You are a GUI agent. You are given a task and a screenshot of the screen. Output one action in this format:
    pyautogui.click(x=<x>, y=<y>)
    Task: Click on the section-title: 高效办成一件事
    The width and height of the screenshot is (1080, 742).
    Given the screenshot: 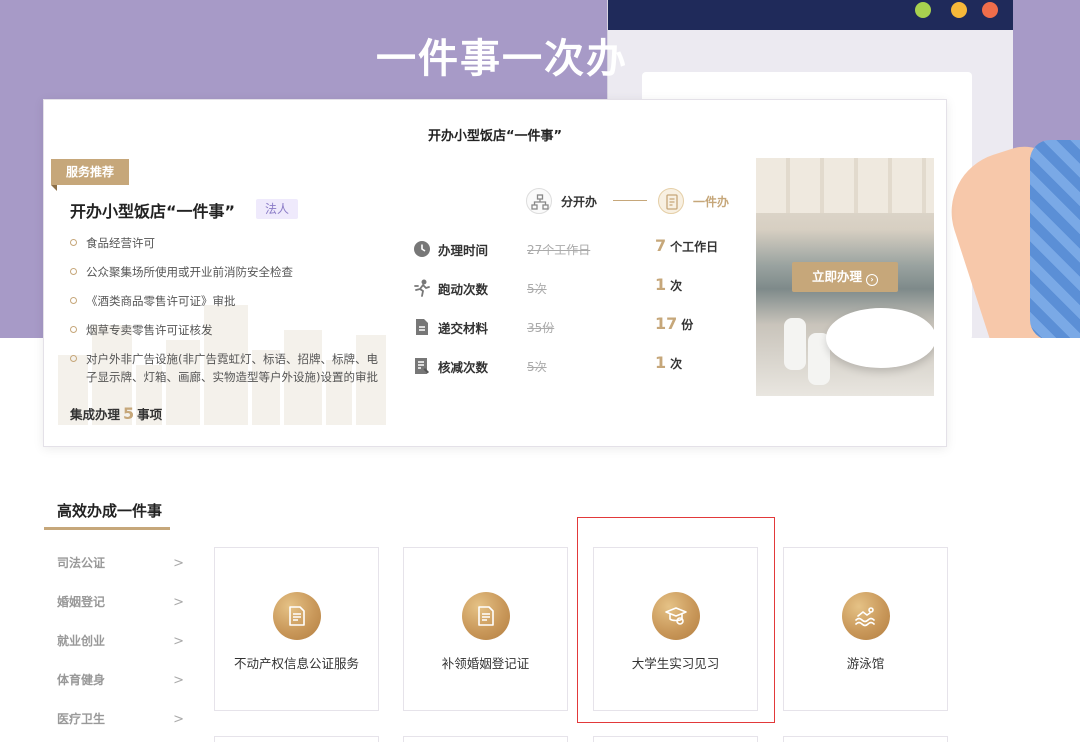 What is the action you would take?
    pyautogui.click(x=110, y=511)
    